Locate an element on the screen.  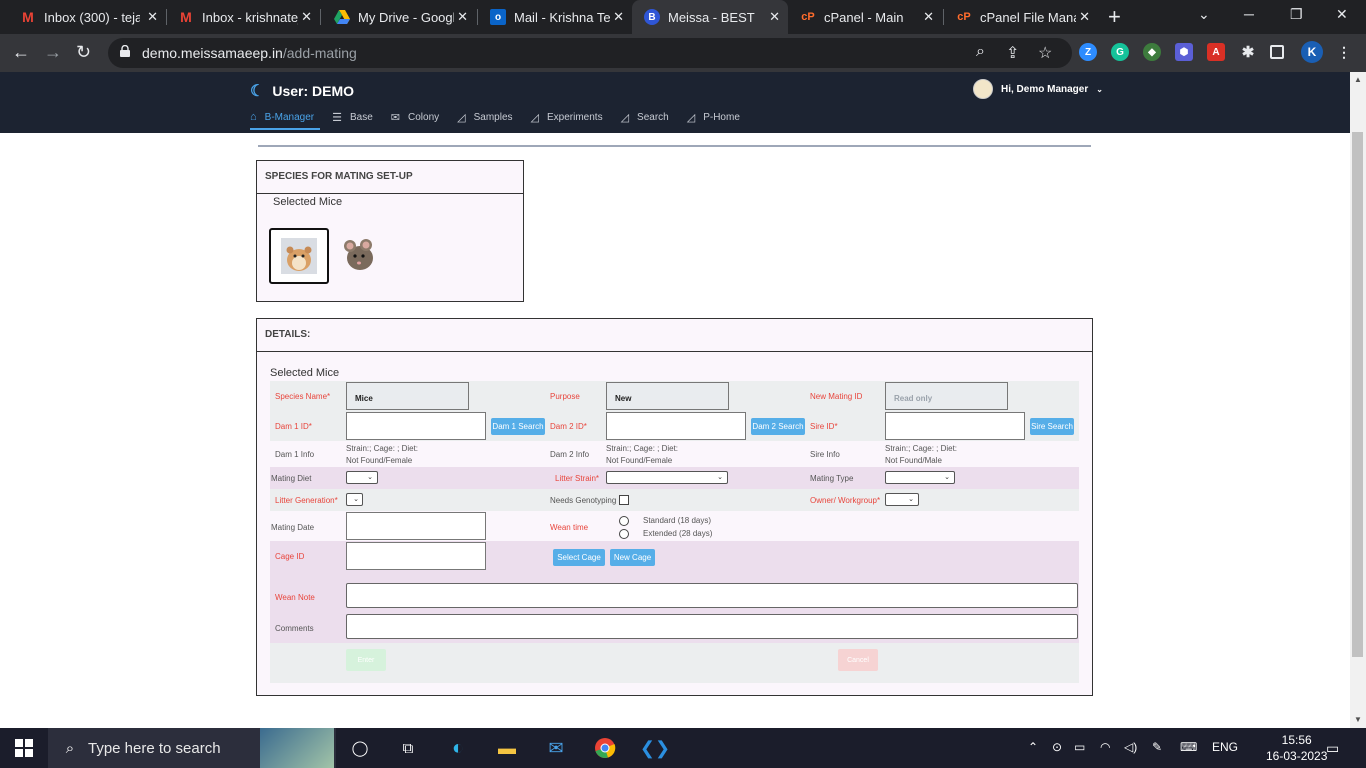
mating-type-select: ⌄ is located at coordinates (920, 477).